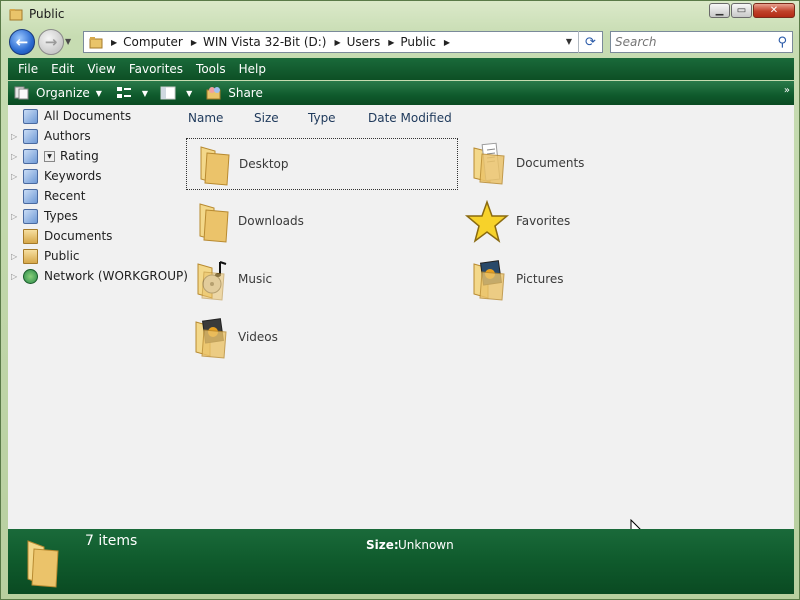  Describe the element at coordinates (787, 90) in the screenshot. I see `toolbar-overflow-icon: »` at that location.